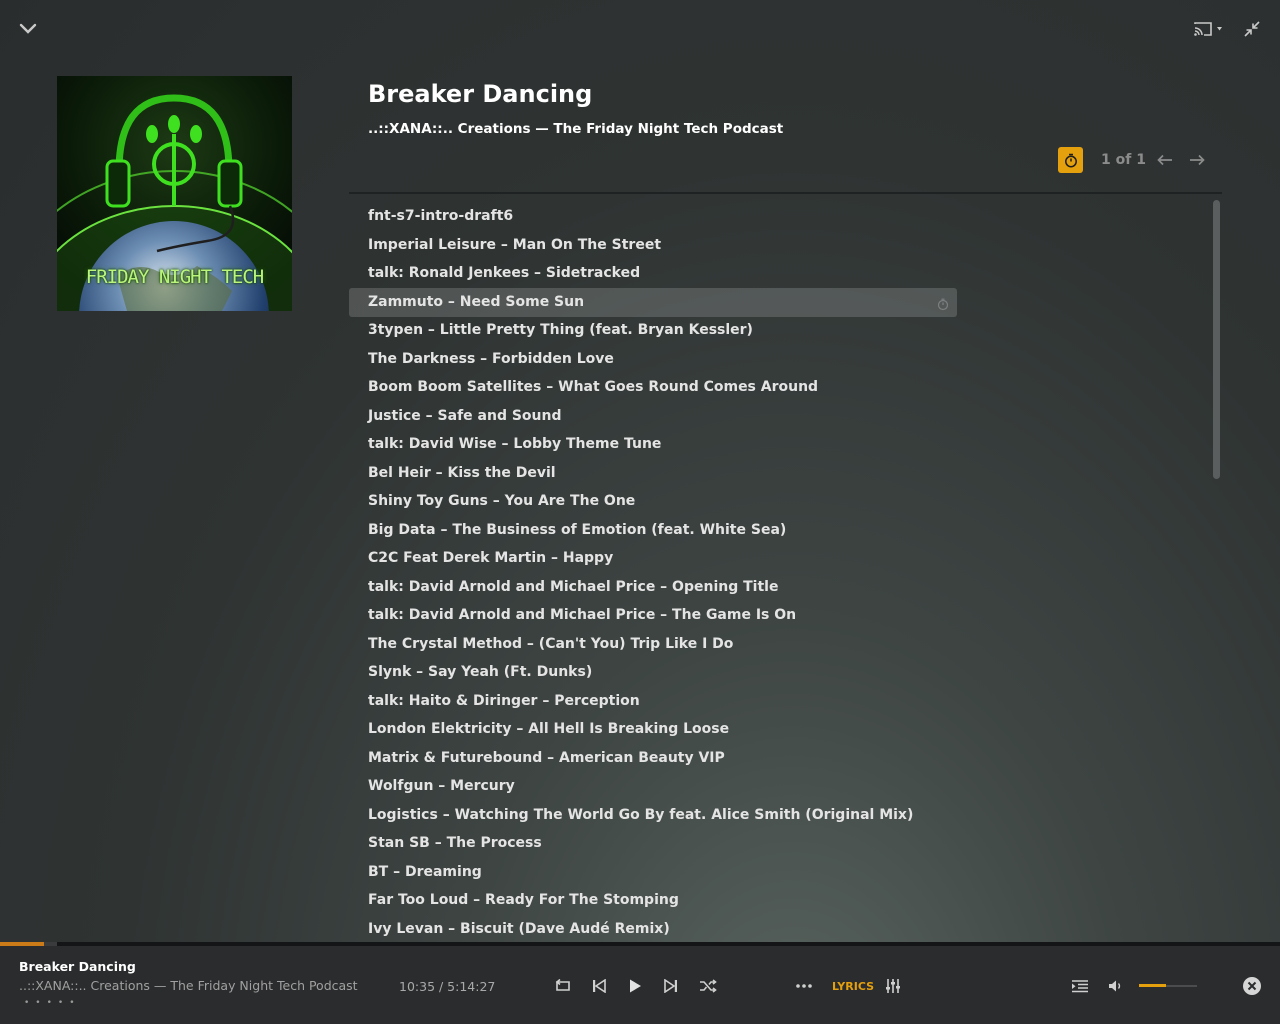  Describe the element at coordinates (502, 501) in the screenshot. I see `track-title: Shiny Toy Guns – You Are The One` at that location.